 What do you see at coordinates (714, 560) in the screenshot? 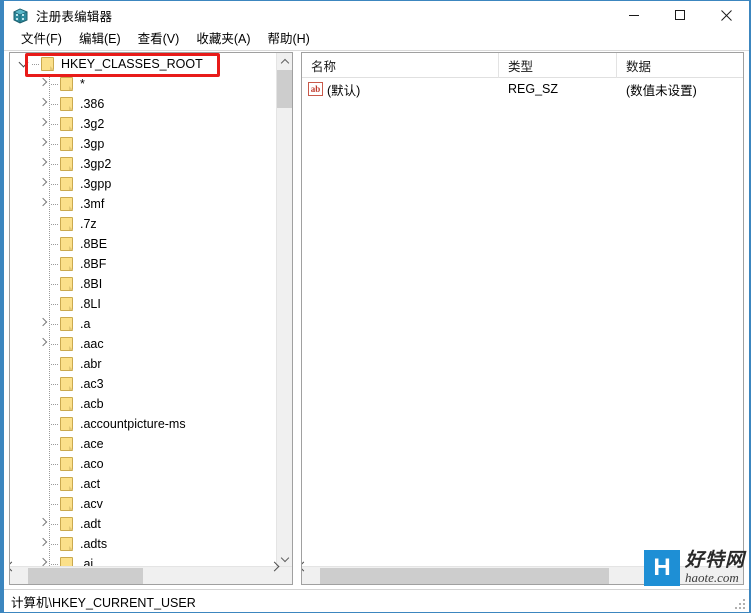
I see `watermark-name-cn: 好特网` at bounding box center [714, 560].